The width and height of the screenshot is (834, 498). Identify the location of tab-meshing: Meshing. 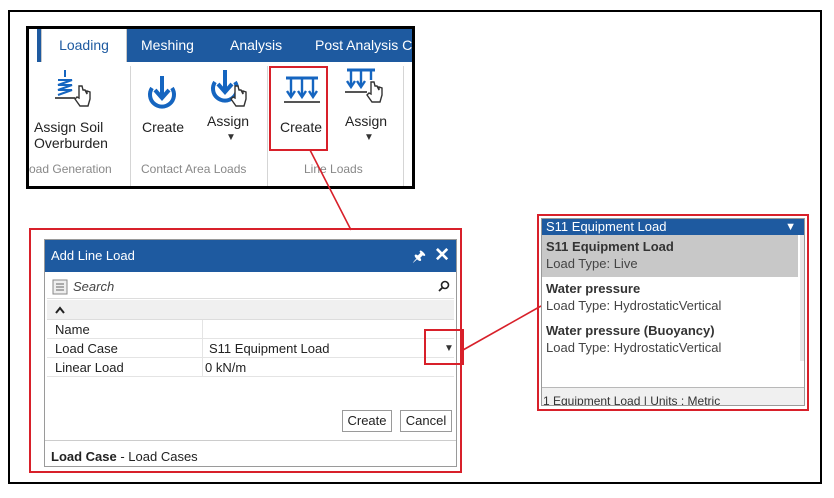
(167, 45).